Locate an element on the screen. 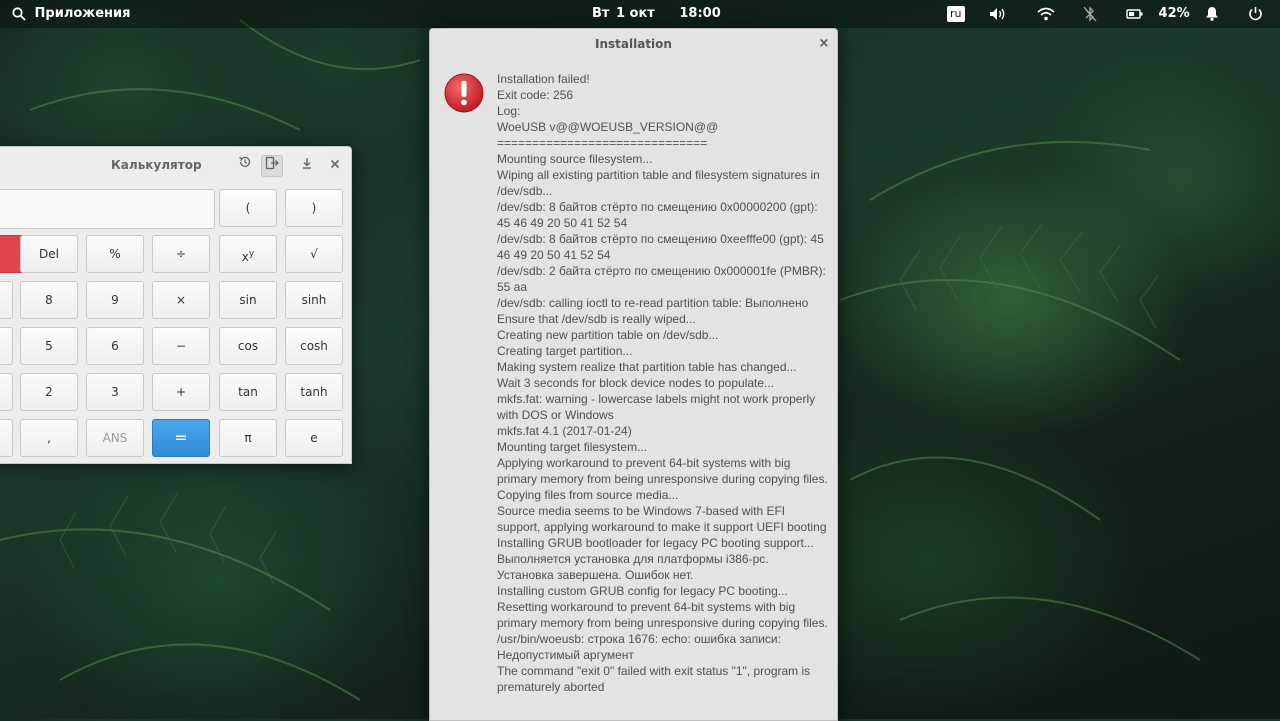  calculator-display is located at coordinates (107, 209).